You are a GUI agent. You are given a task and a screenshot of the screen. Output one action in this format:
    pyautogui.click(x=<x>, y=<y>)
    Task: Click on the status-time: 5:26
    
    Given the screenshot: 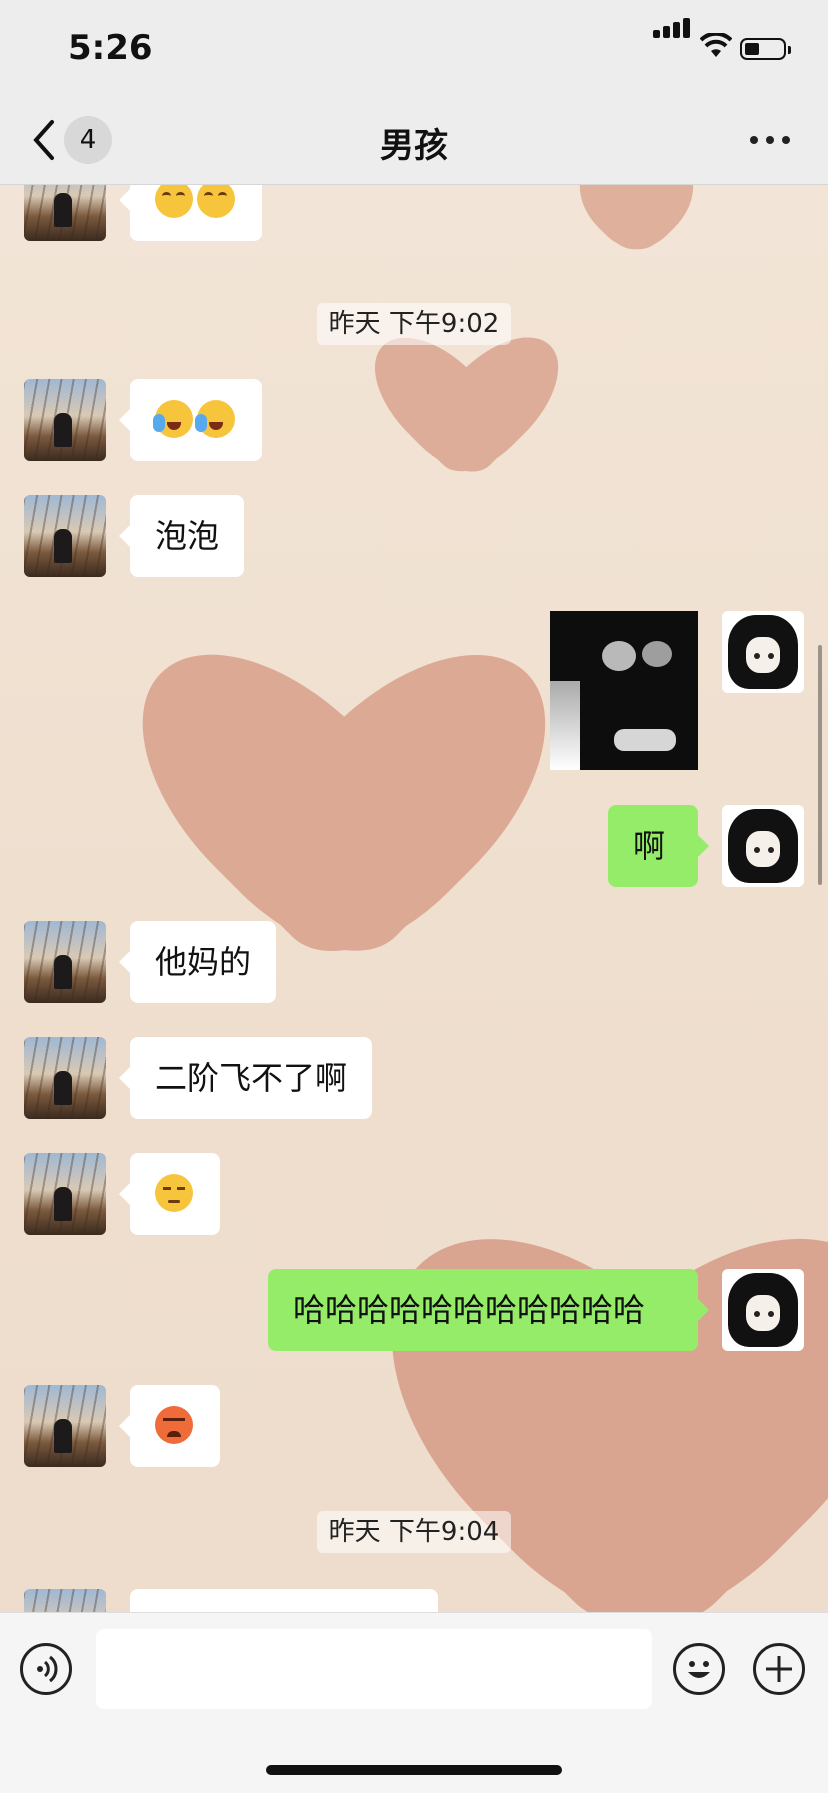 What is the action you would take?
    pyautogui.click(x=110, y=48)
    